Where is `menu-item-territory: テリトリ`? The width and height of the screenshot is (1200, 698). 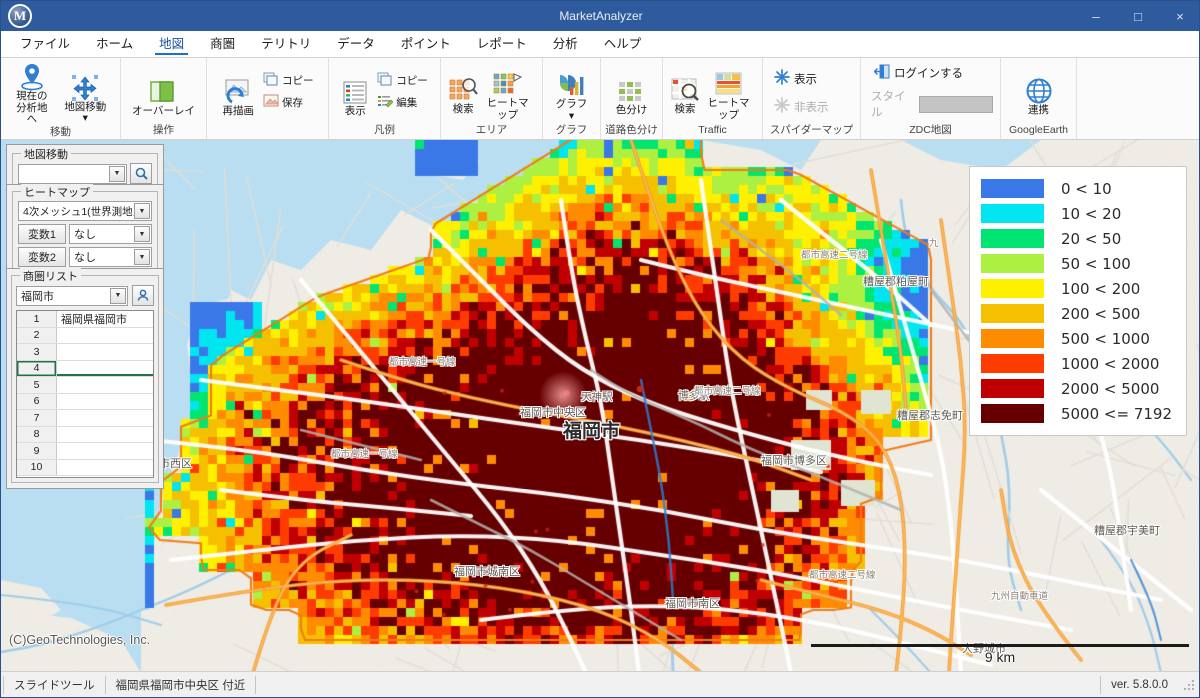
menu-item-territory: テリトリ is located at coordinates (286, 43).